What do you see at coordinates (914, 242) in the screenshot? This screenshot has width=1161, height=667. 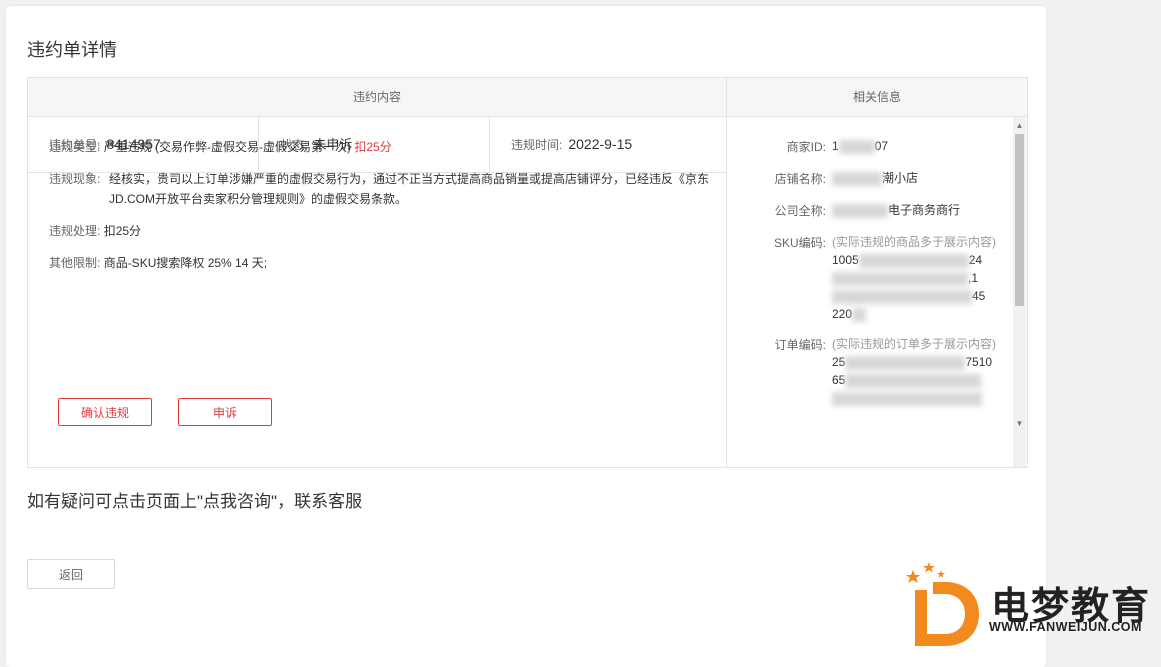 I see `sku-note: (实际违规的商品多于展示内容)` at bounding box center [914, 242].